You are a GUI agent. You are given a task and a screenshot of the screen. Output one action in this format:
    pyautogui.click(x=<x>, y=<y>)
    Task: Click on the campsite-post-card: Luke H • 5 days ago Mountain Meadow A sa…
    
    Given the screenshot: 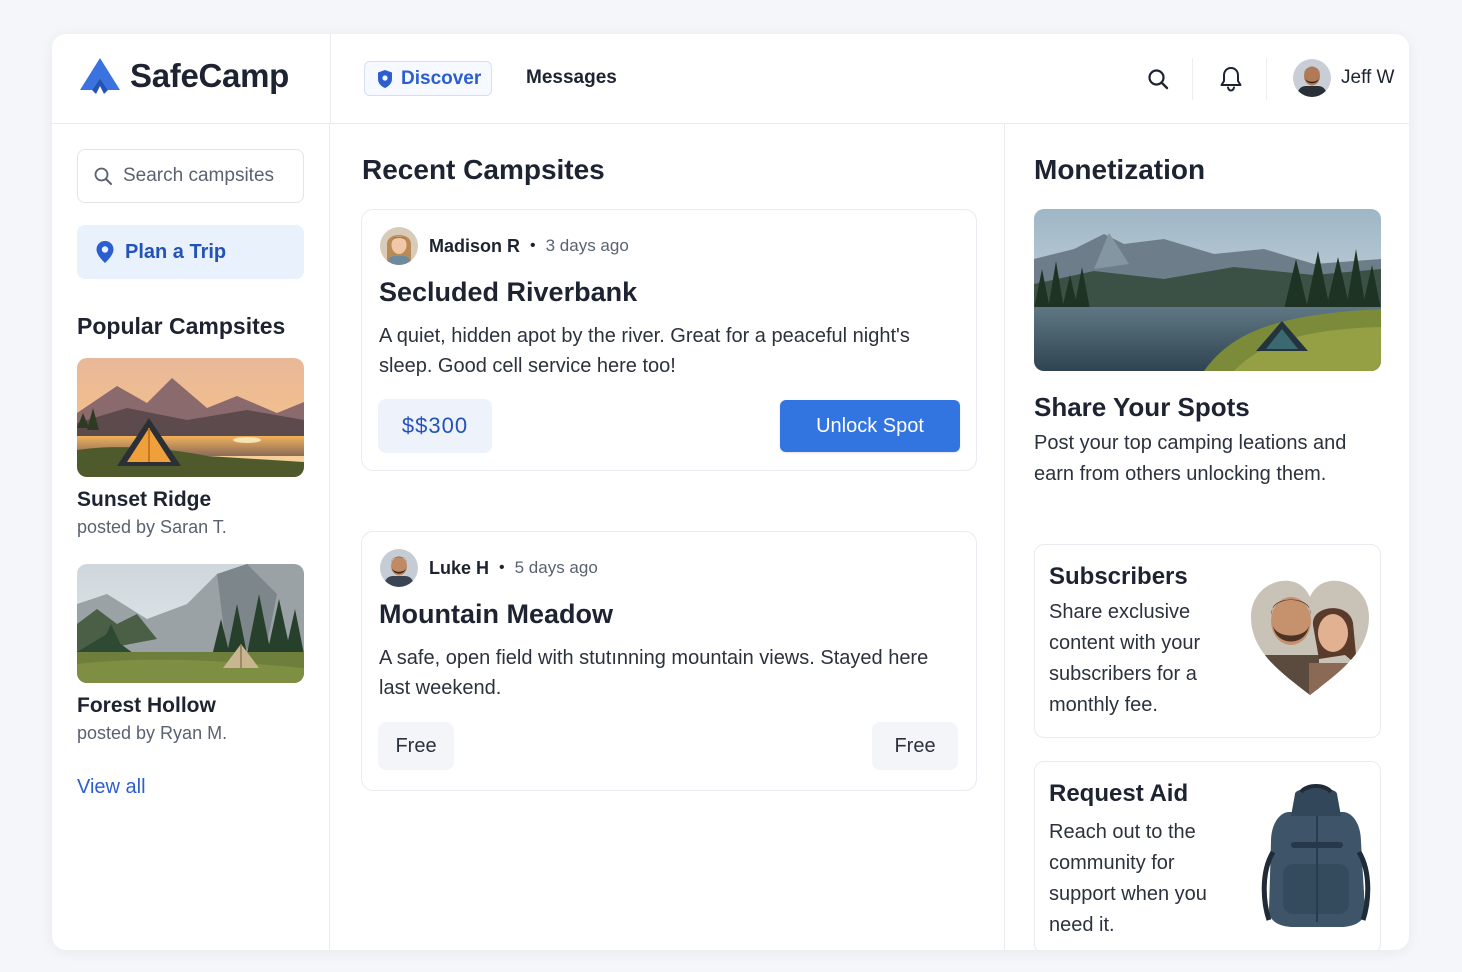 What is the action you would take?
    pyautogui.click(x=669, y=661)
    